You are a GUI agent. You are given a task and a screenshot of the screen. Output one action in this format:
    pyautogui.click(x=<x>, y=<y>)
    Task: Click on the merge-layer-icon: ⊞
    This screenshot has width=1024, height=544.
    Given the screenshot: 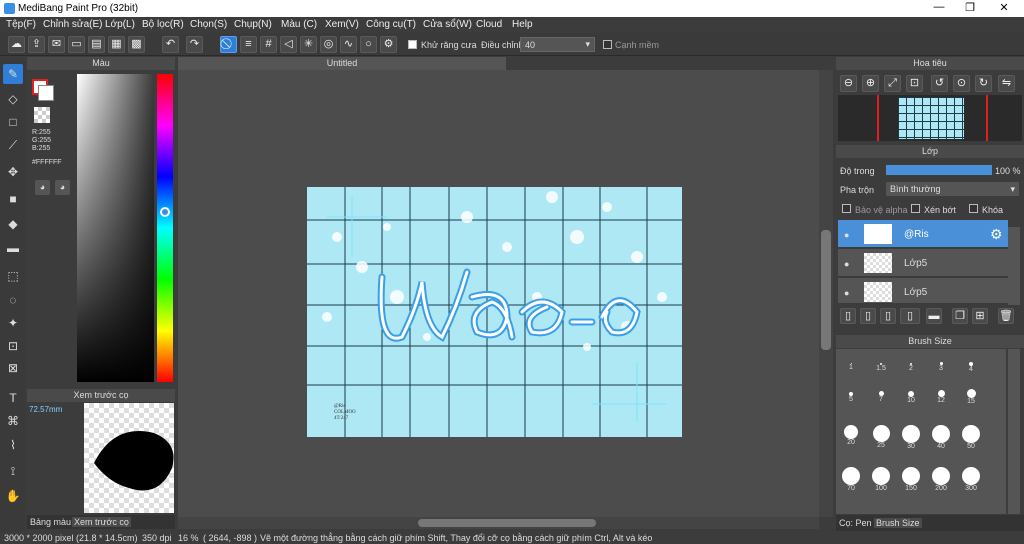 What is the action you would take?
    pyautogui.click(x=980, y=316)
    